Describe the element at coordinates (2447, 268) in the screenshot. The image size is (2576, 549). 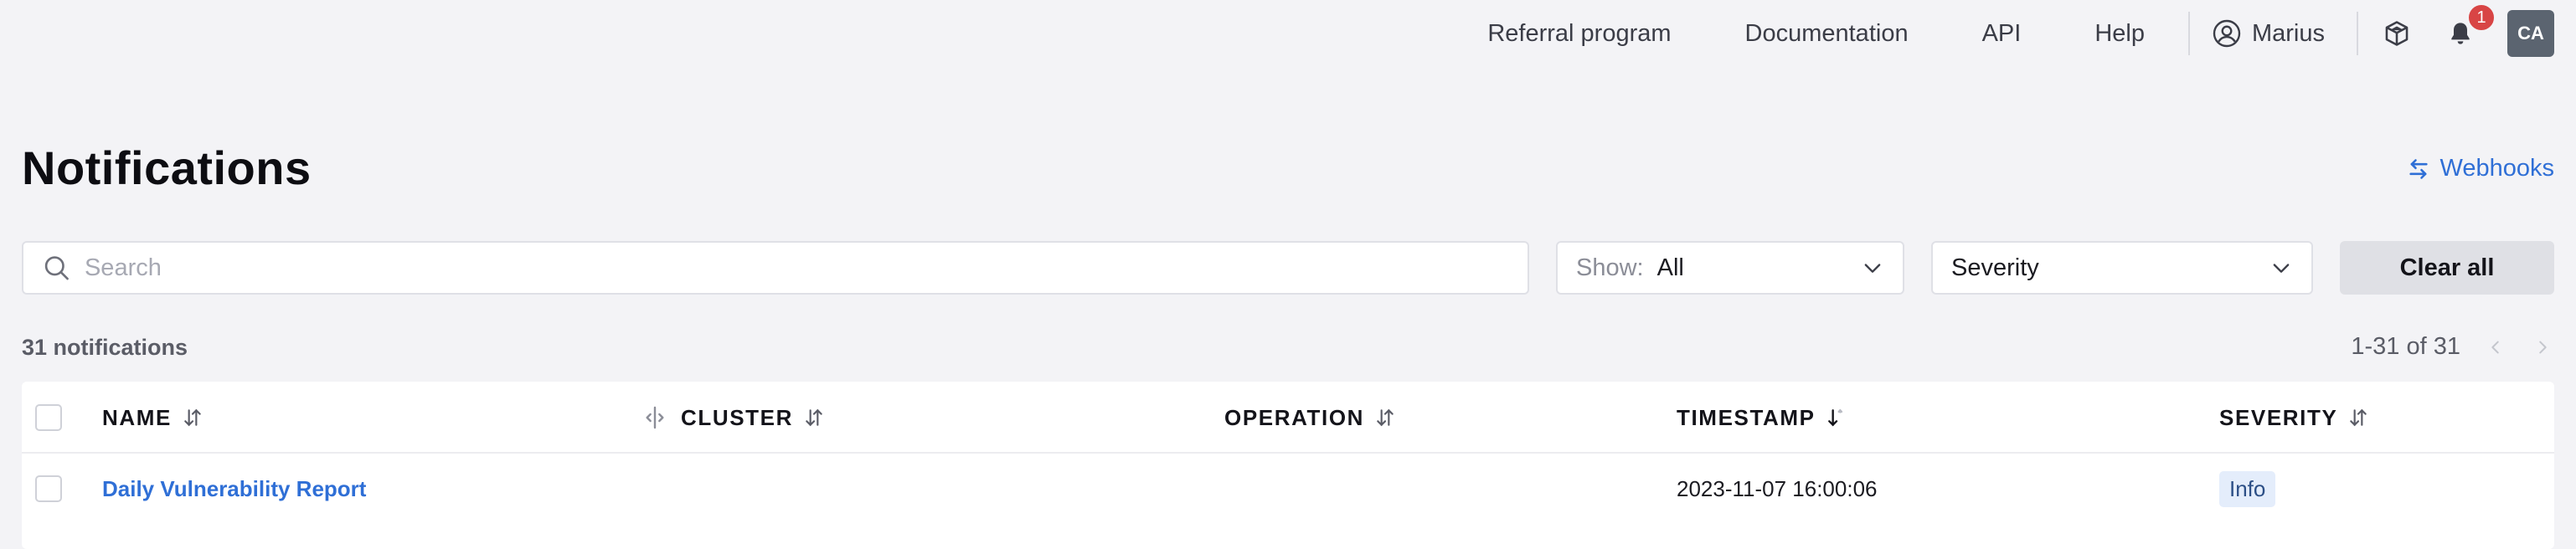
I see `clear-all-button: Clear all` at that location.